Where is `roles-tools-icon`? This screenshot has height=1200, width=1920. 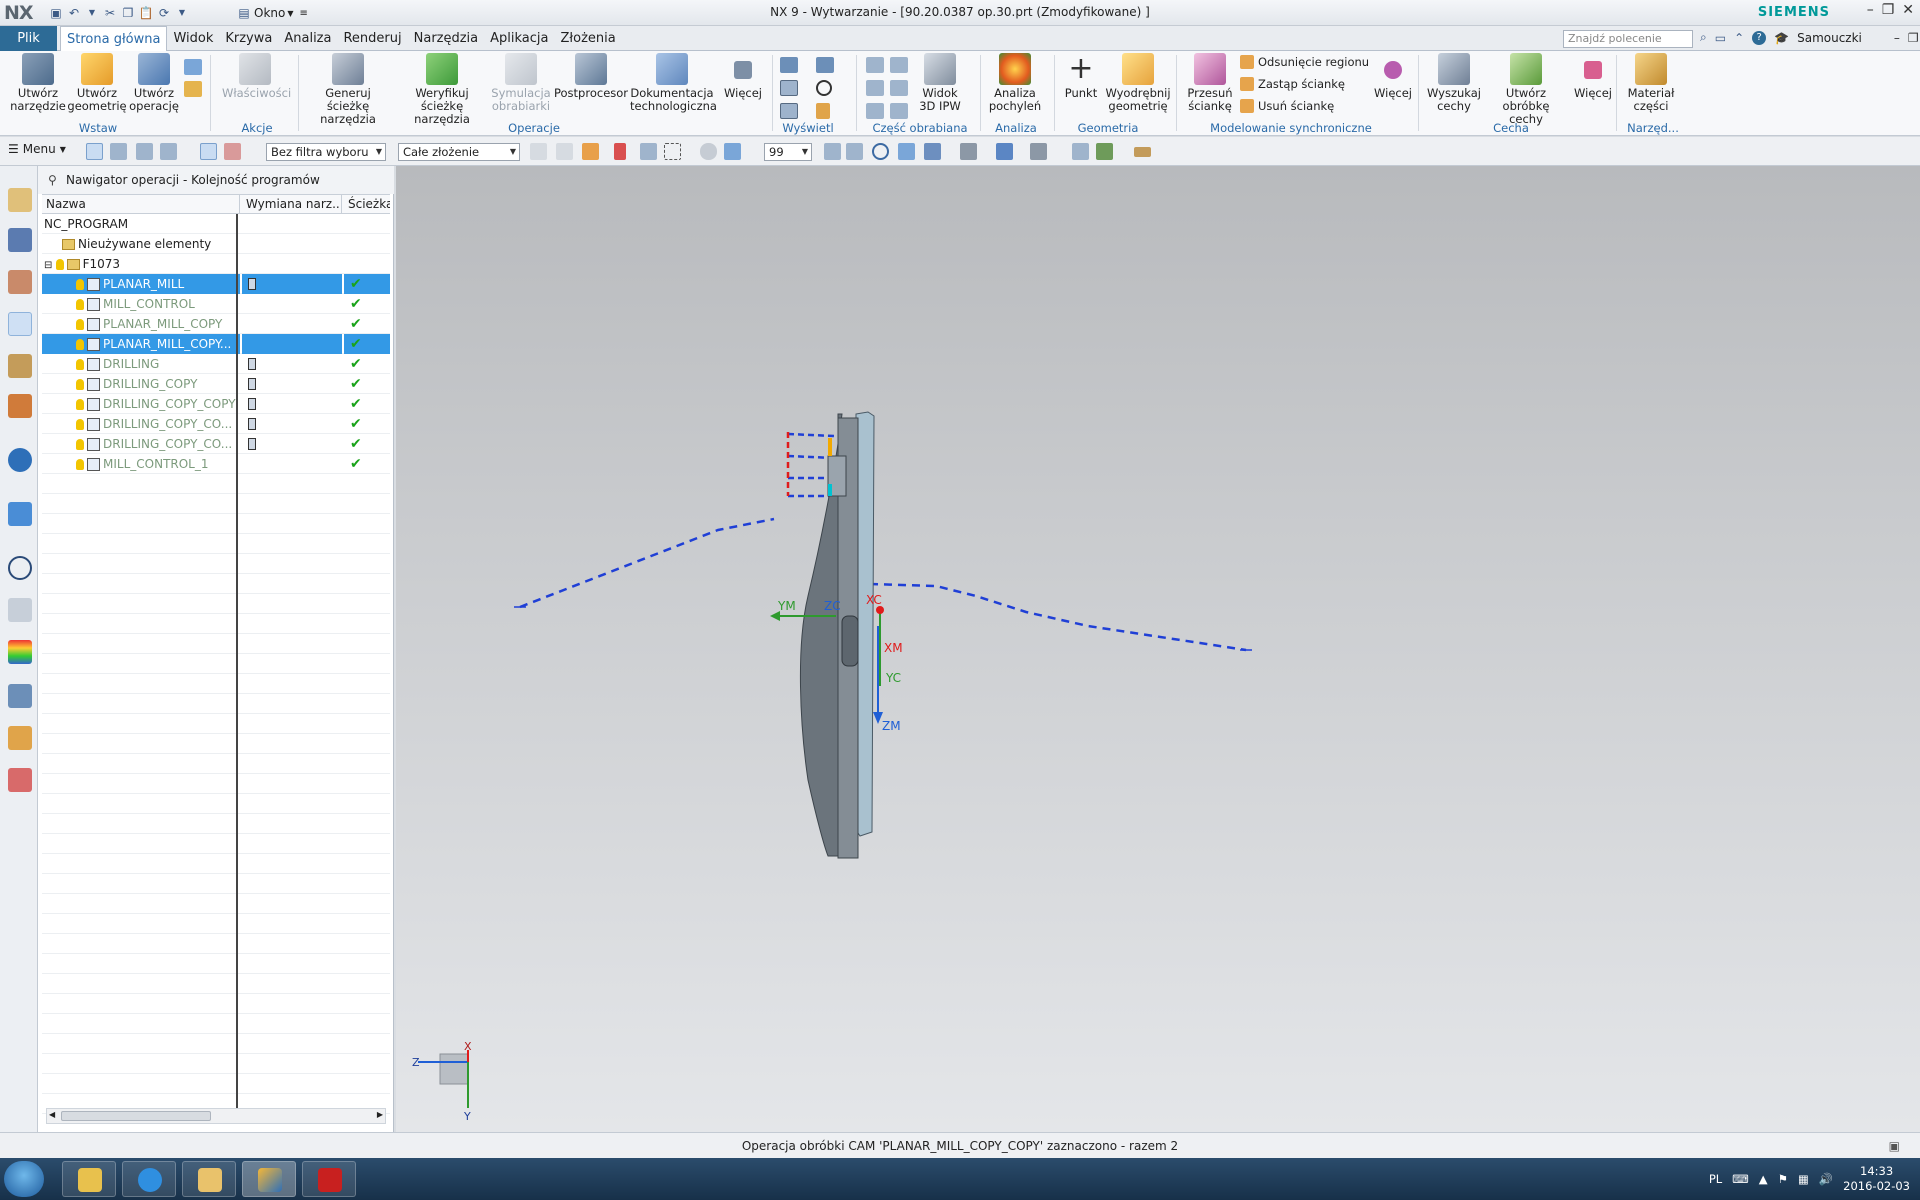
roles-tools-icon is located at coordinates (20, 696).